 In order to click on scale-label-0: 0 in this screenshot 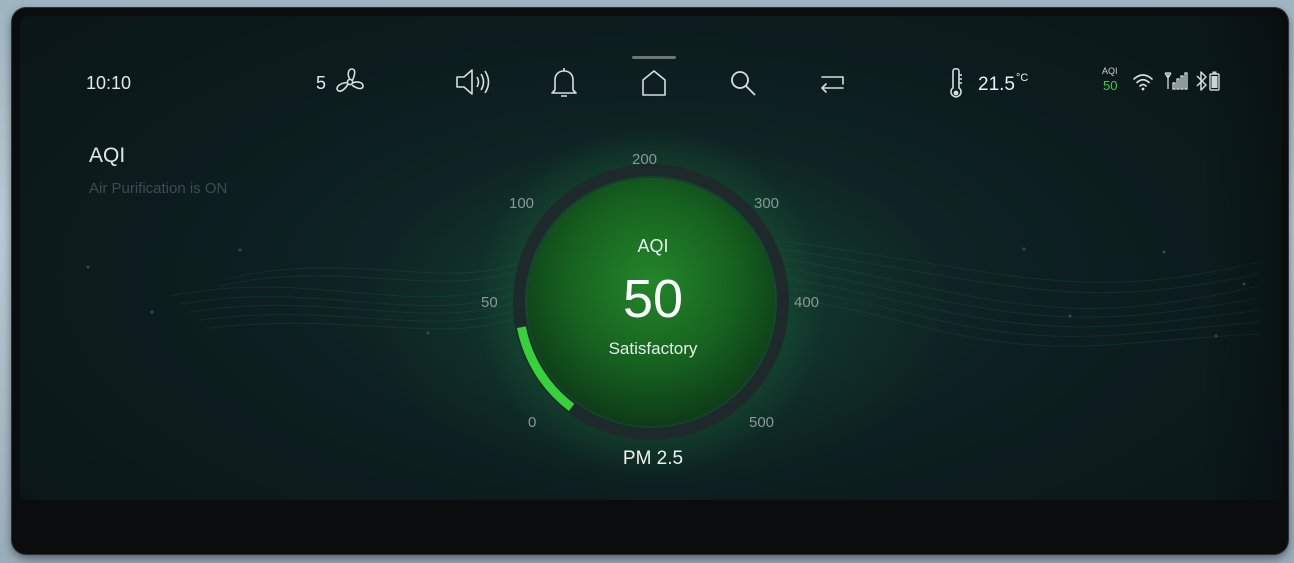, I will do `click(532, 422)`.